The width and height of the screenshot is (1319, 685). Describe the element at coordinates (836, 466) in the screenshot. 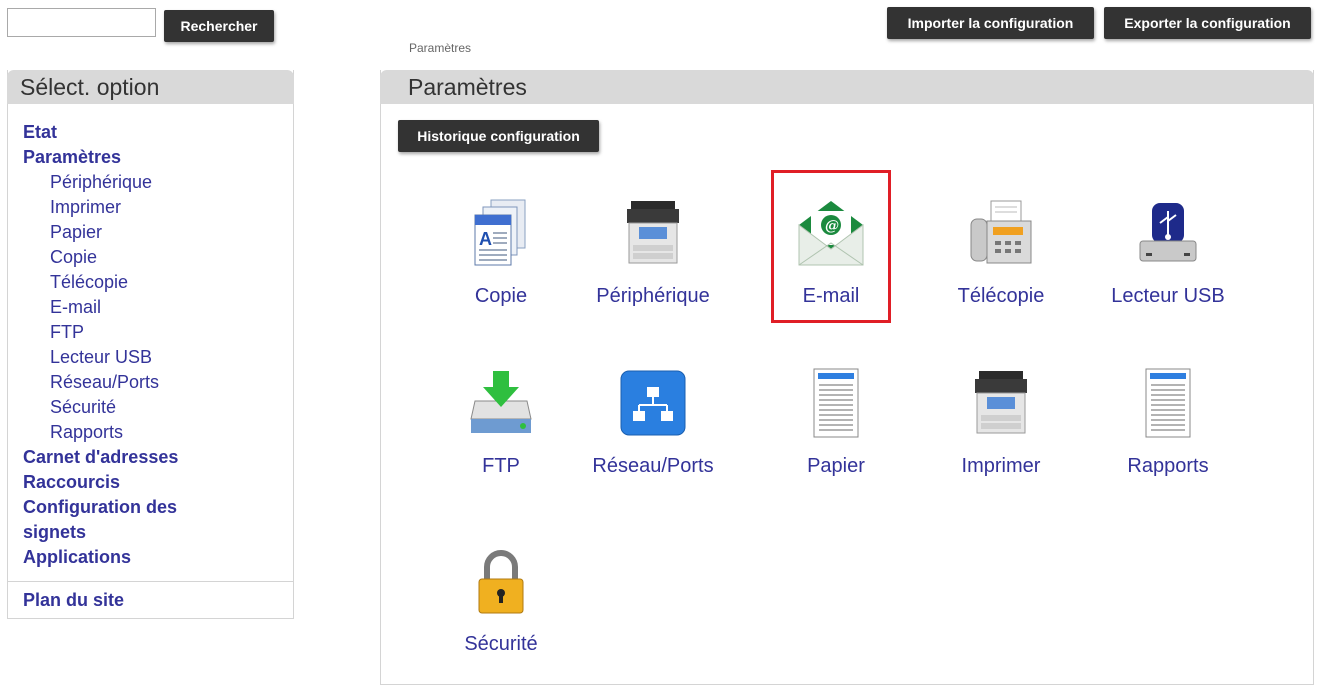

I see `tile-label: Papier` at that location.